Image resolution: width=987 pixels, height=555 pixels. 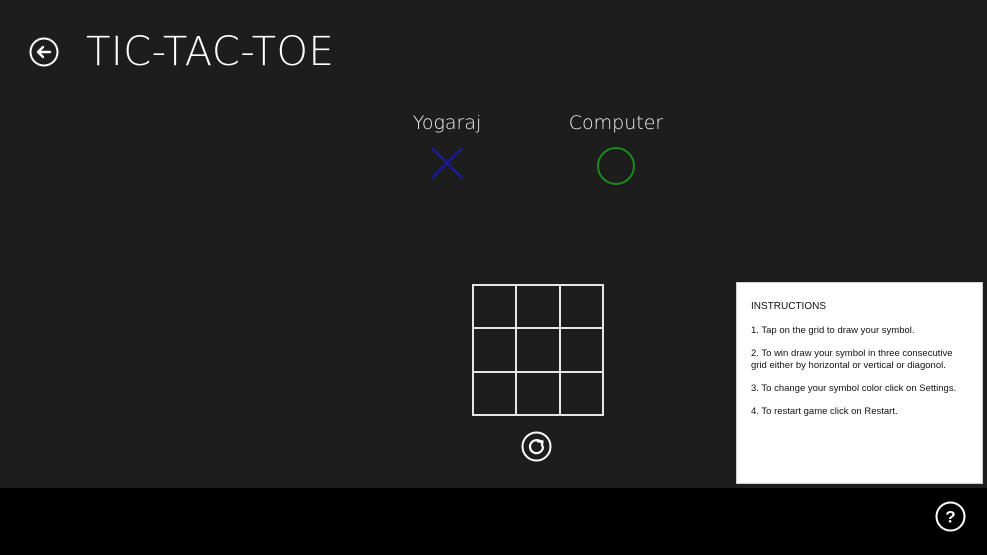 I want to click on player-1-panel: Yogaraj, so click(x=447, y=146).